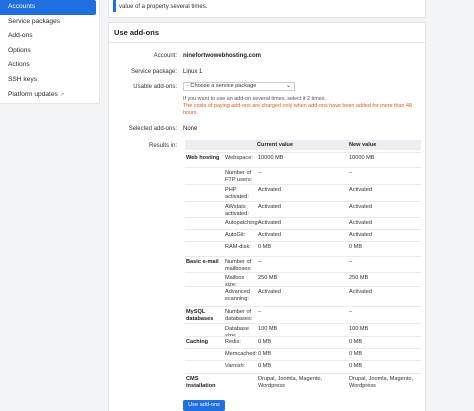  What do you see at coordinates (152, 129) in the screenshot?
I see `selected-addons-label: Selected add-ons:` at bounding box center [152, 129].